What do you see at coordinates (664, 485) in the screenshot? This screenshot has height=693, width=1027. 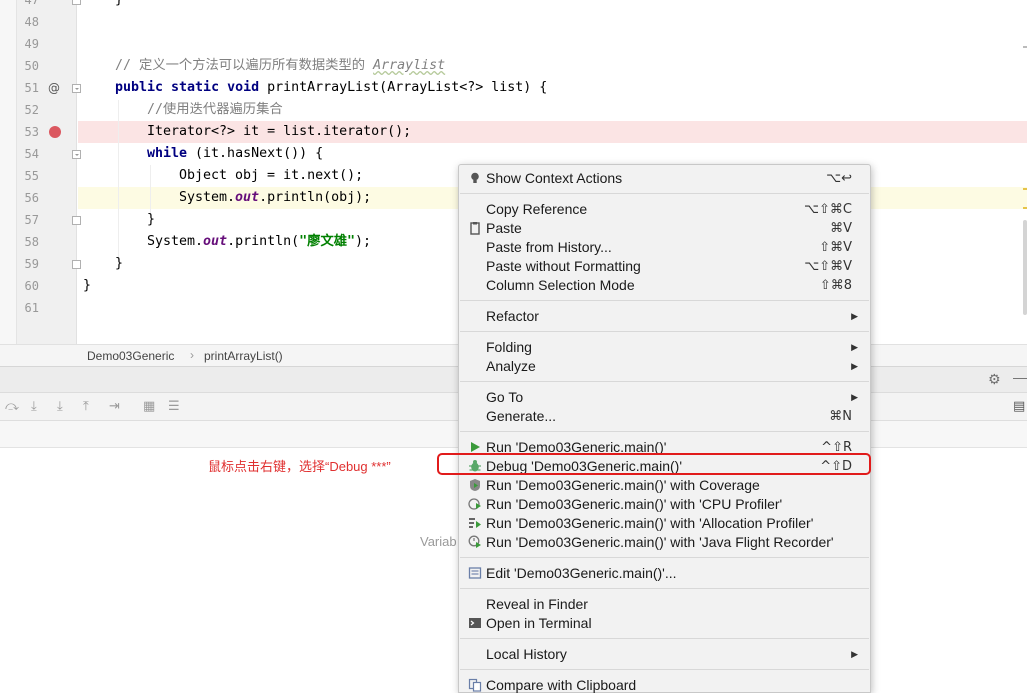 I see `menu-item-run-with-coverage: Run 'Demo03Generic.main()' with Coverage` at bounding box center [664, 485].